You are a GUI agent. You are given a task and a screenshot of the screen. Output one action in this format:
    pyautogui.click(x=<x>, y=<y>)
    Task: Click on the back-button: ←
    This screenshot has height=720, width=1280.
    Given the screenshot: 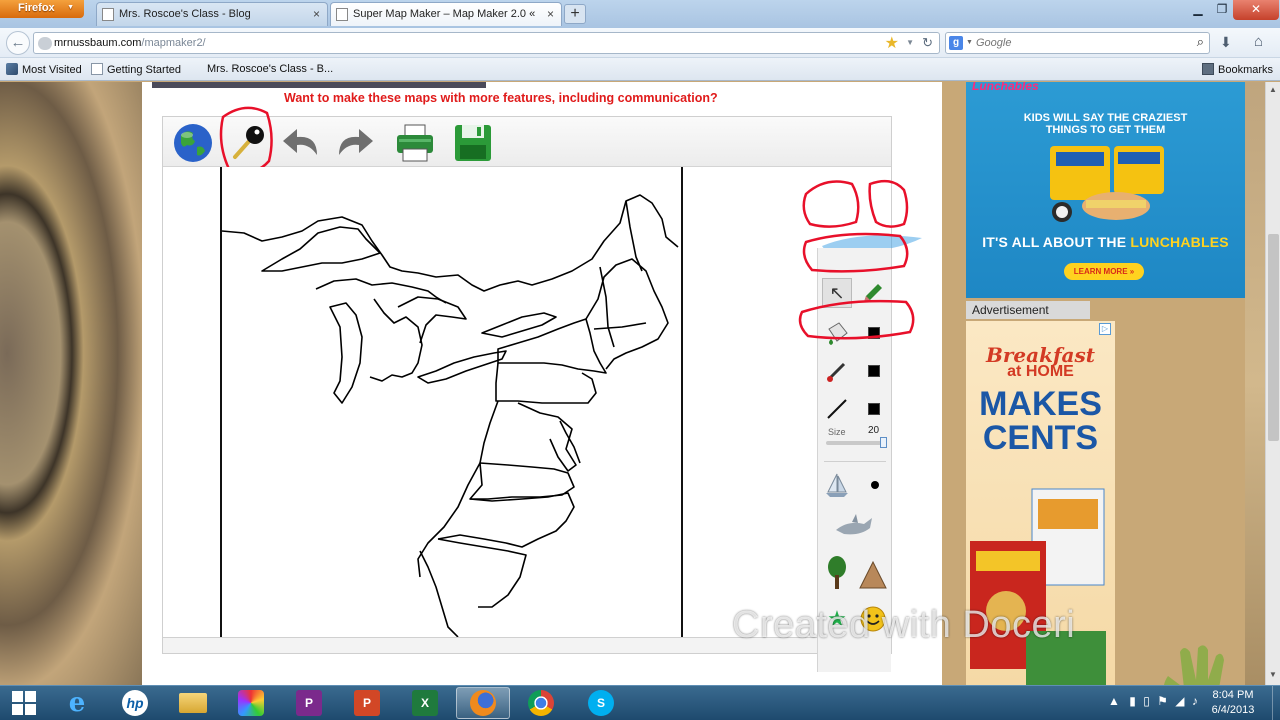 What is the action you would take?
    pyautogui.click(x=18, y=43)
    